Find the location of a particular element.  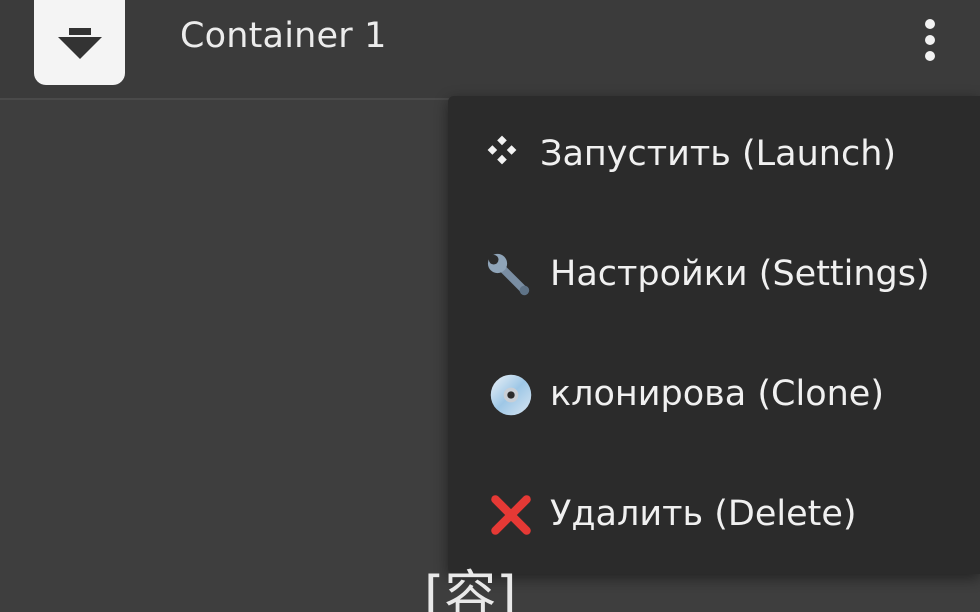

download-box-icon is located at coordinates (79, 42).